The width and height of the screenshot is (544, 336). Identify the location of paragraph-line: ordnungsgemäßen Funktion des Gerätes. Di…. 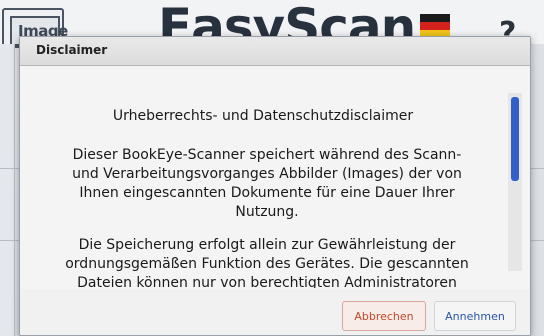
(267, 264).